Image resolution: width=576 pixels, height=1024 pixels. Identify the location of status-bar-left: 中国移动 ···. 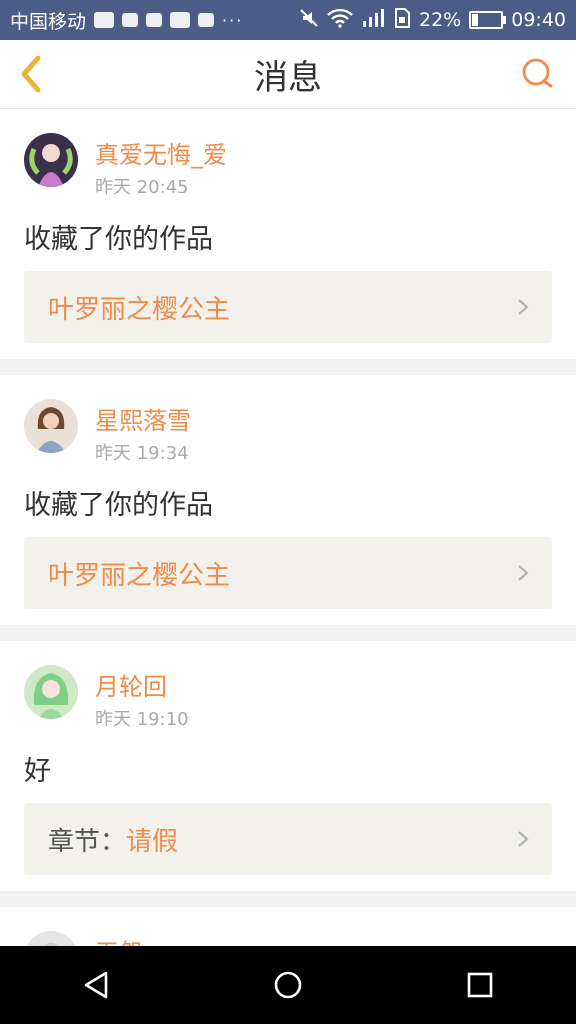
(126, 20).